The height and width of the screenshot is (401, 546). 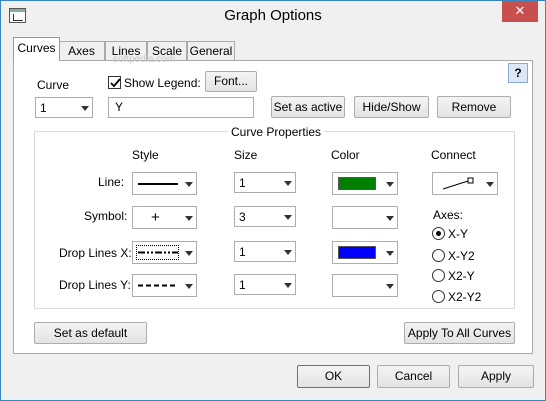 I want to click on help-button: ?, so click(x=518, y=73).